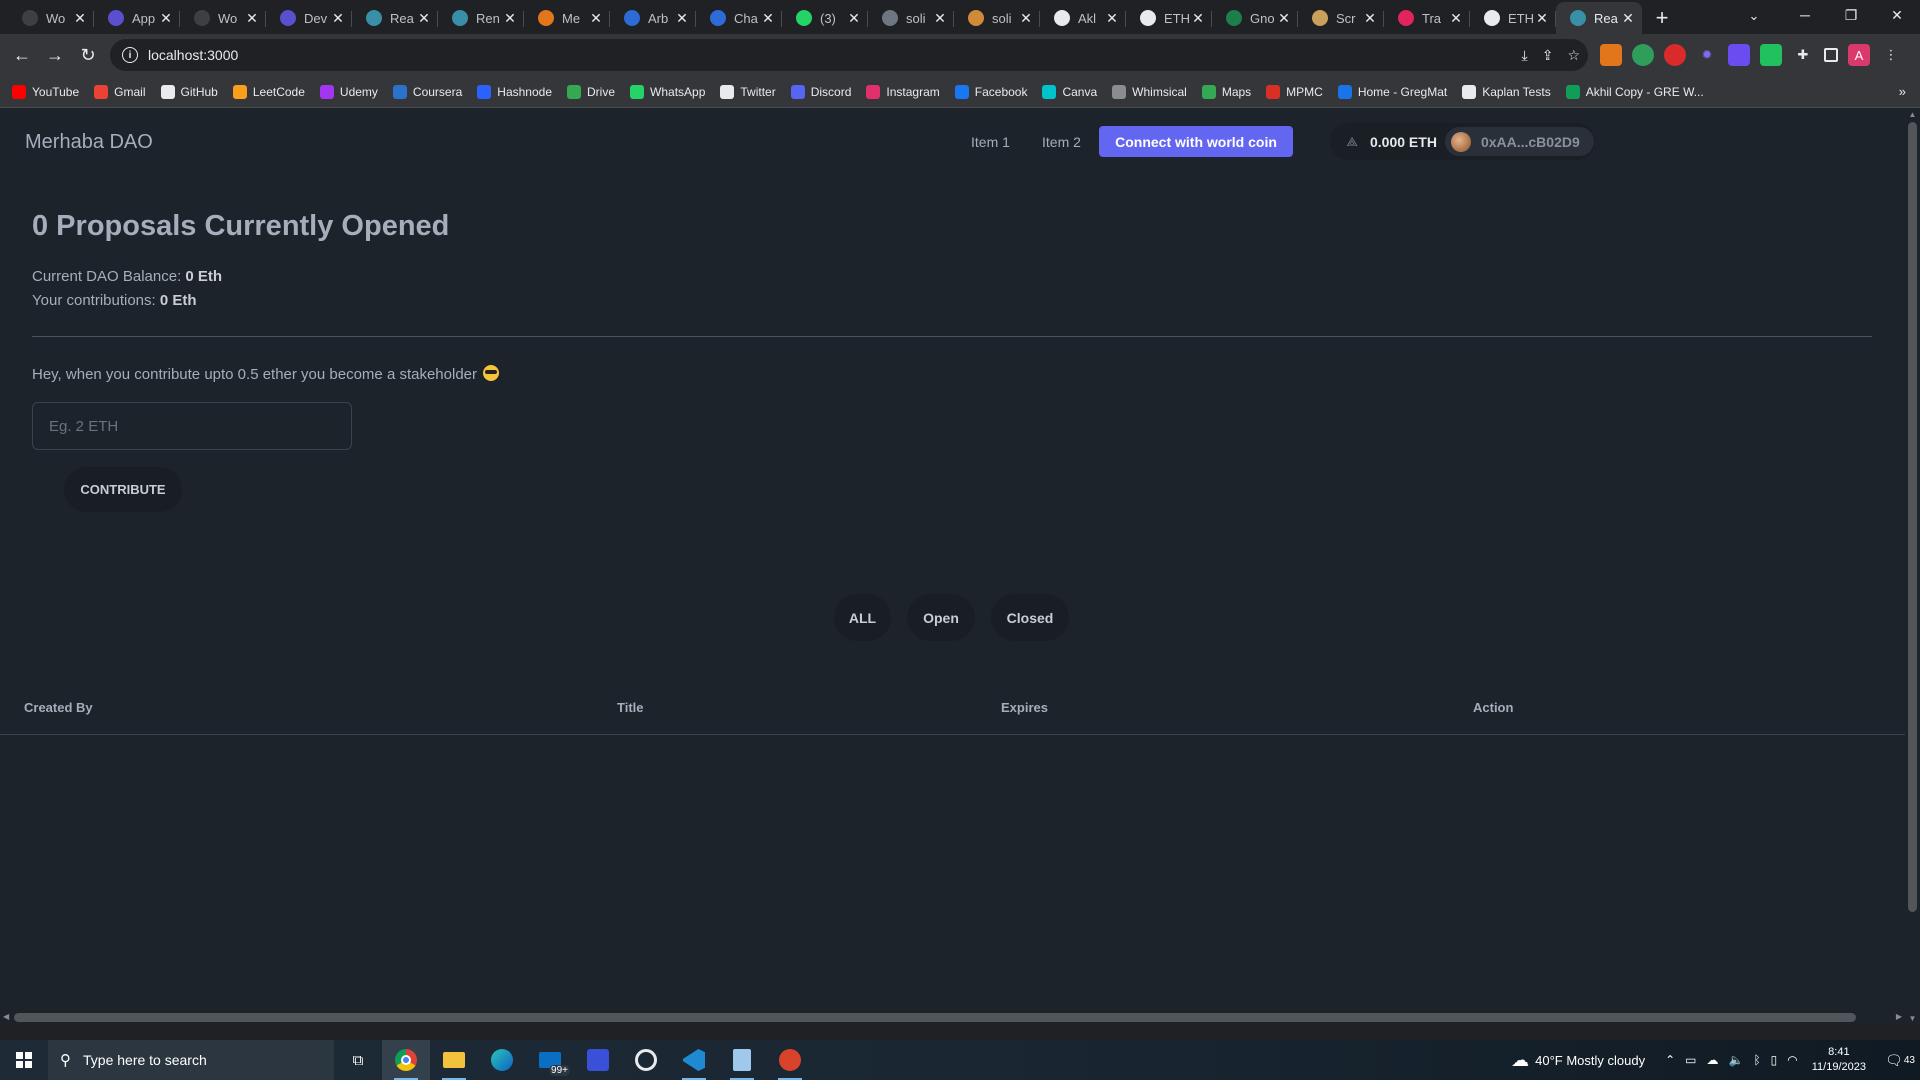 The image size is (1920, 1080). I want to click on bookmark-item: GitHub, so click(189, 91).